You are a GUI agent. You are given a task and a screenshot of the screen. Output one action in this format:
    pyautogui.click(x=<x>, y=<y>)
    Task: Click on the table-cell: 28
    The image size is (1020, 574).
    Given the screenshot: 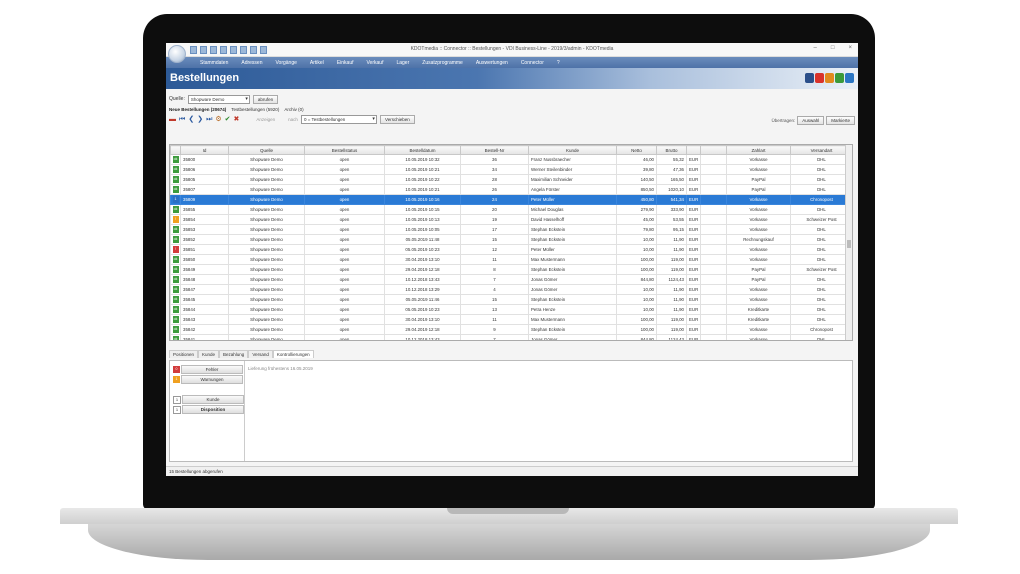 What is the action you would take?
    pyautogui.click(x=494, y=179)
    